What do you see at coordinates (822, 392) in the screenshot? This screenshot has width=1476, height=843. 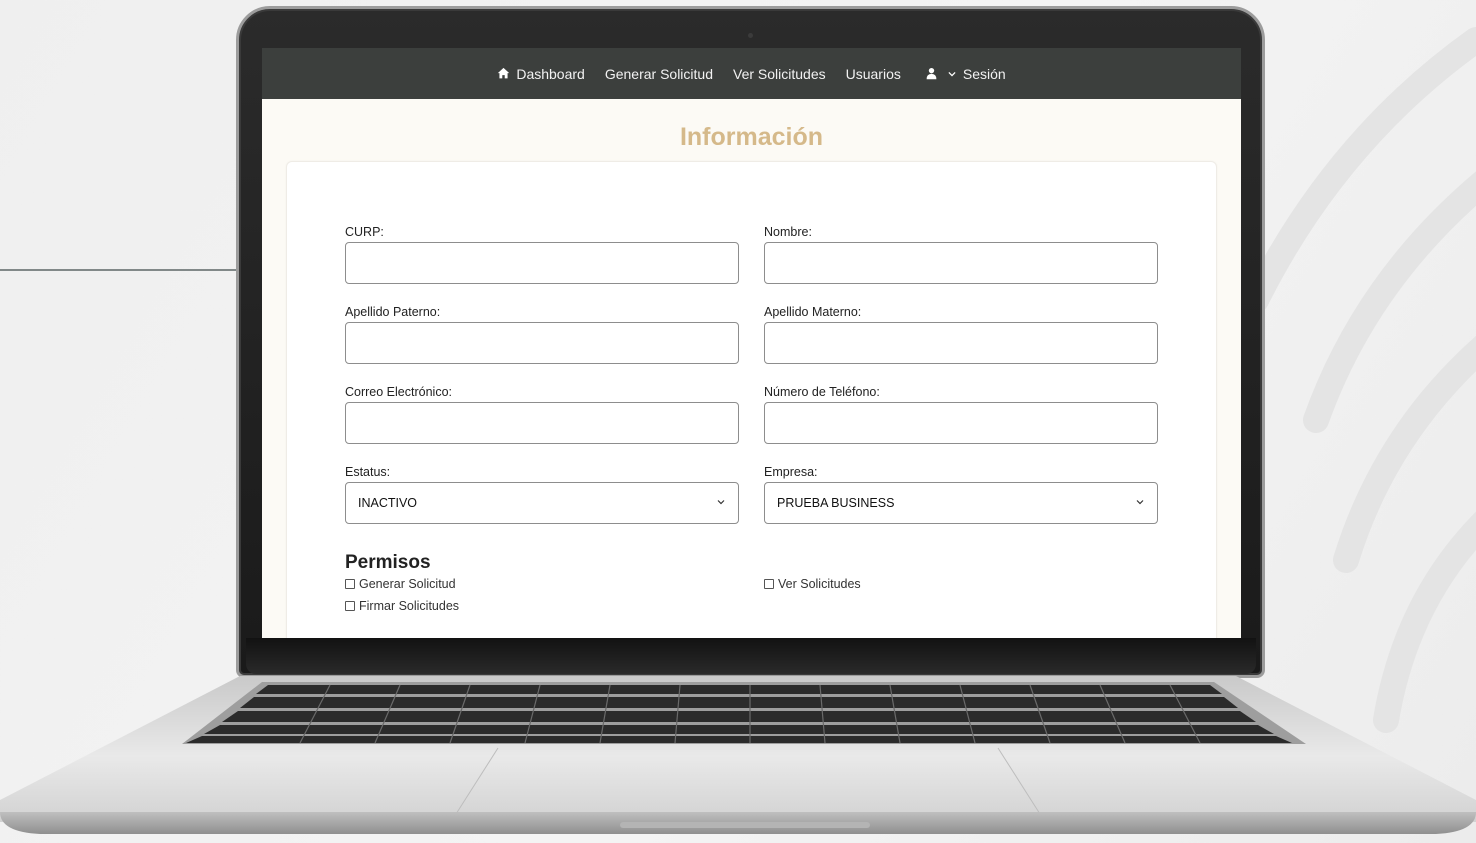 I see `telefono-label: Número de Teléfono:` at bounding box center [822, 392].